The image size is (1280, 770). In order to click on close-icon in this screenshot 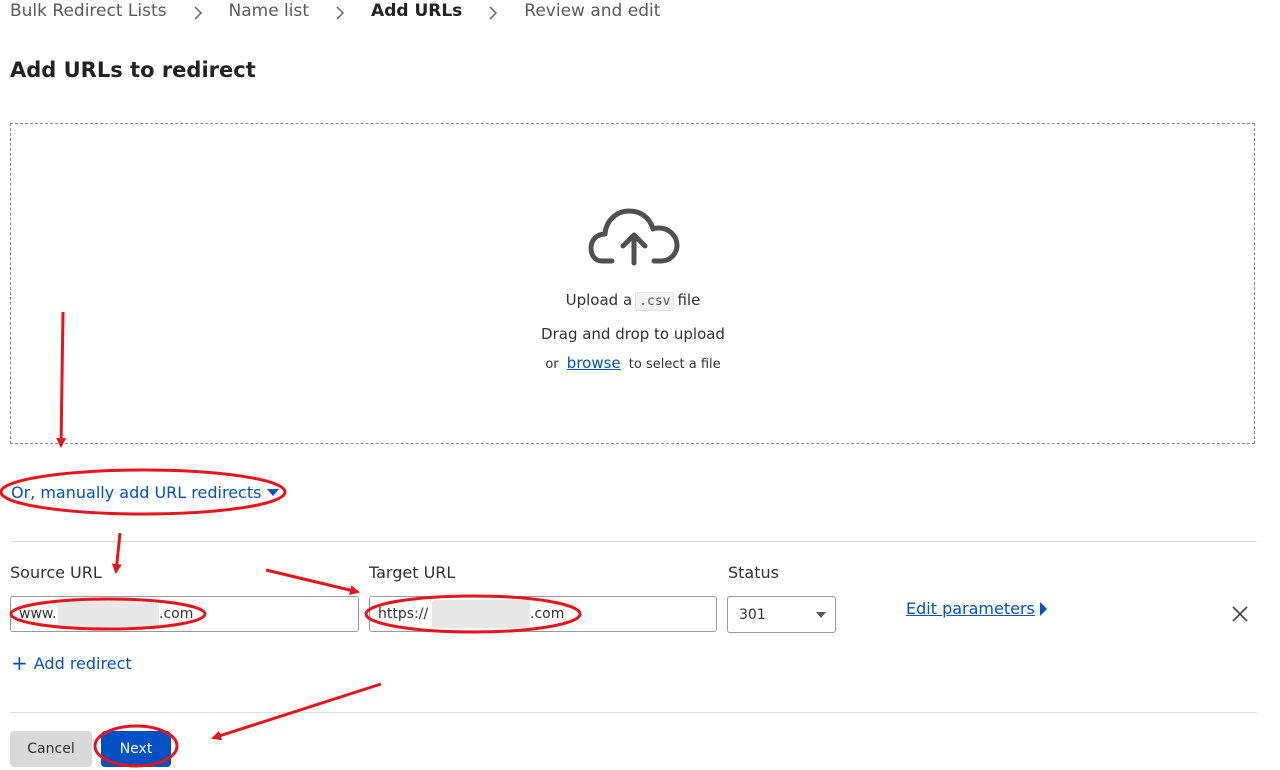, I will do `click(1240, 614)`.